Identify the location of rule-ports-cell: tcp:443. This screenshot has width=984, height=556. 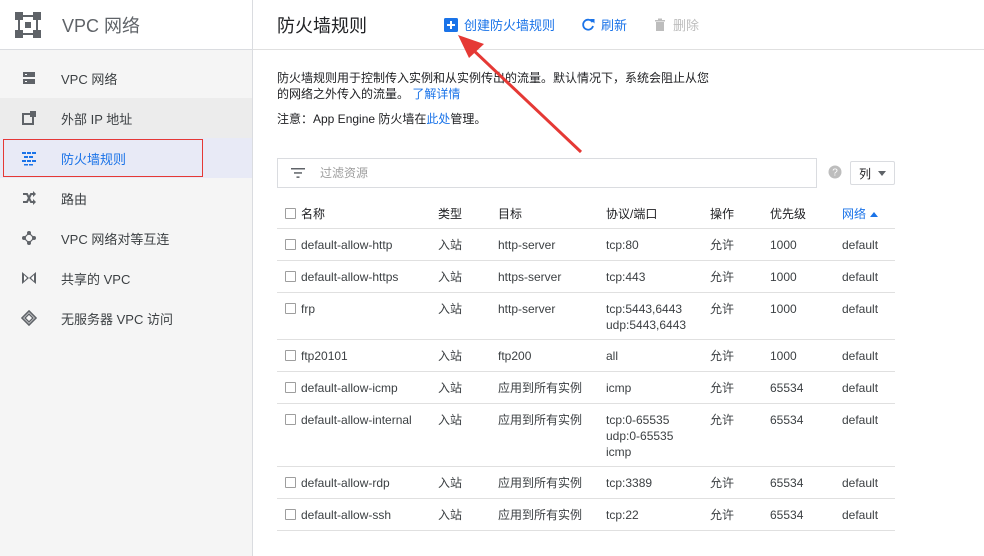
(658, 276).